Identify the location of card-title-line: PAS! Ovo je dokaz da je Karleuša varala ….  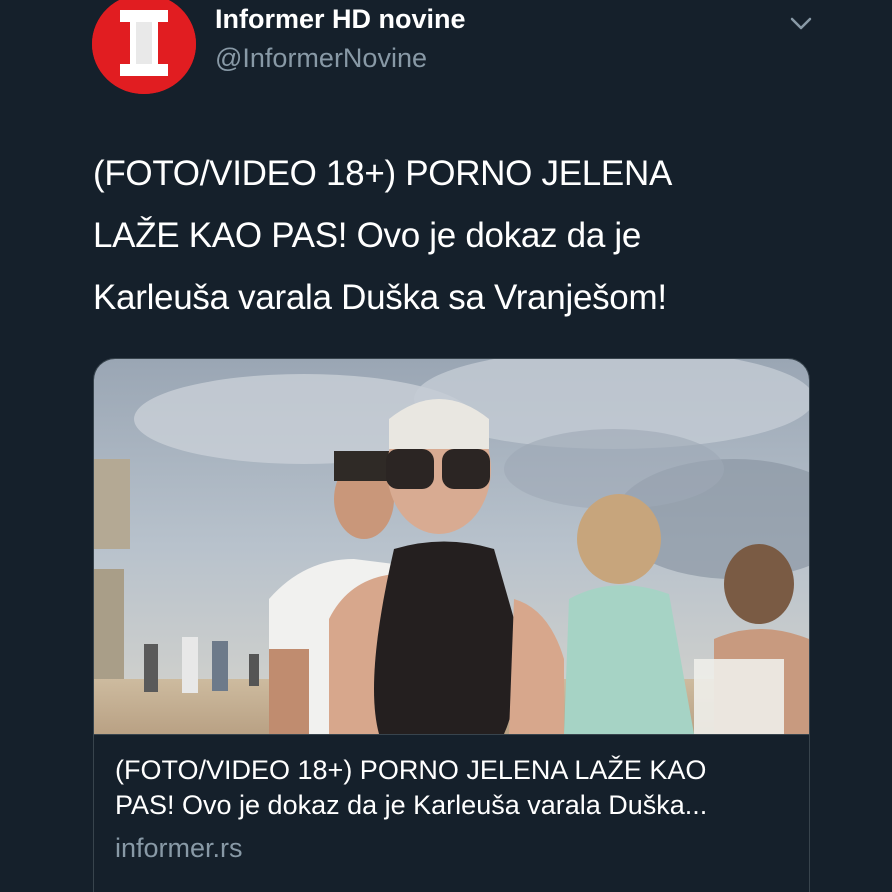
(411, 805).